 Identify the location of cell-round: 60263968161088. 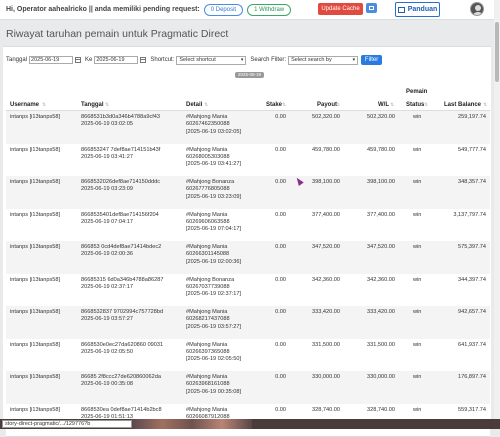
(208, 384).